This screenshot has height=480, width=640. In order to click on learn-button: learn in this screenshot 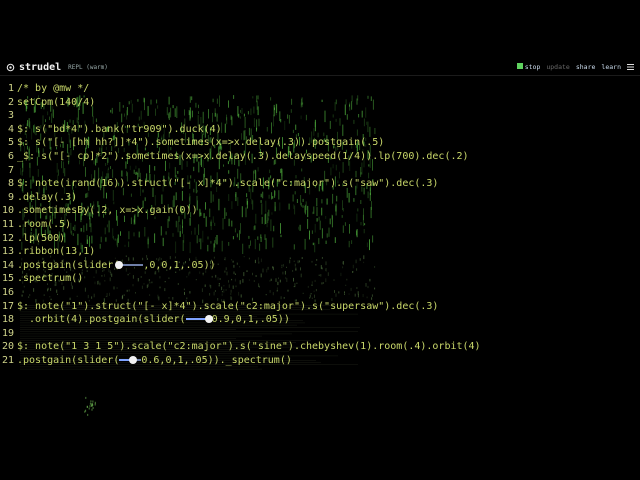, I will do `click(611, 67)`.